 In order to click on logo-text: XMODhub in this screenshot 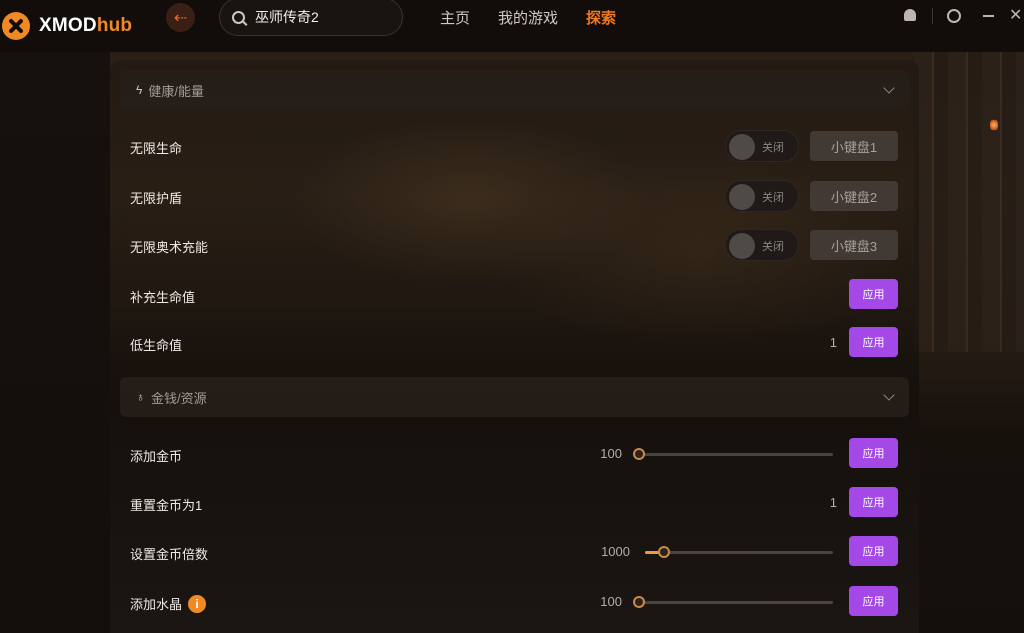, I will do `click(85, 26)`.